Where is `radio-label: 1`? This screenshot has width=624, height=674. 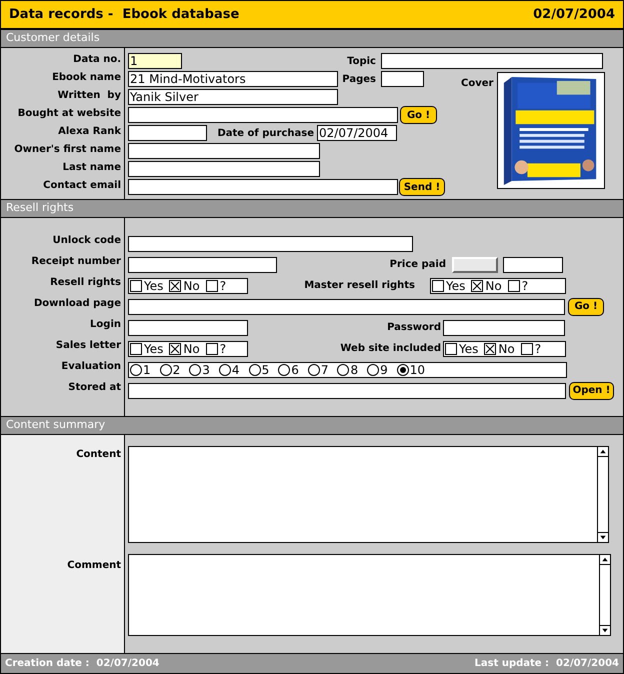 radio-label: 1 is located at coordinates (147, 370).